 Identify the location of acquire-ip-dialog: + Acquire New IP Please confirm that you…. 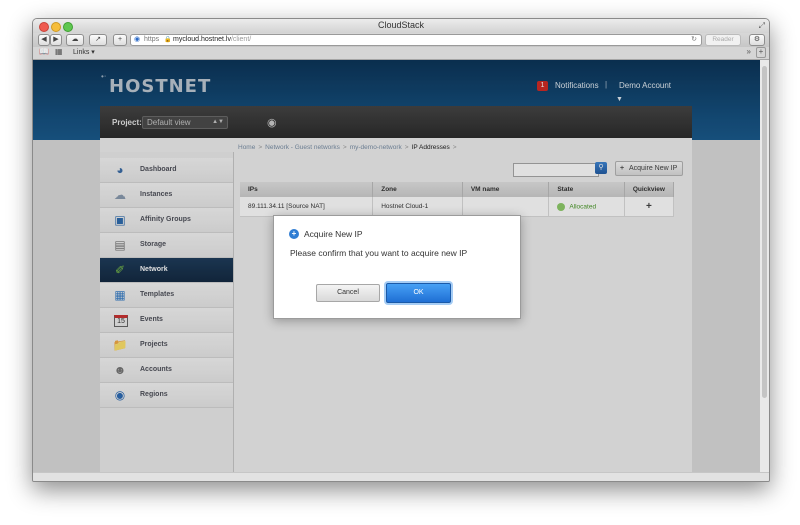
(397, 267).